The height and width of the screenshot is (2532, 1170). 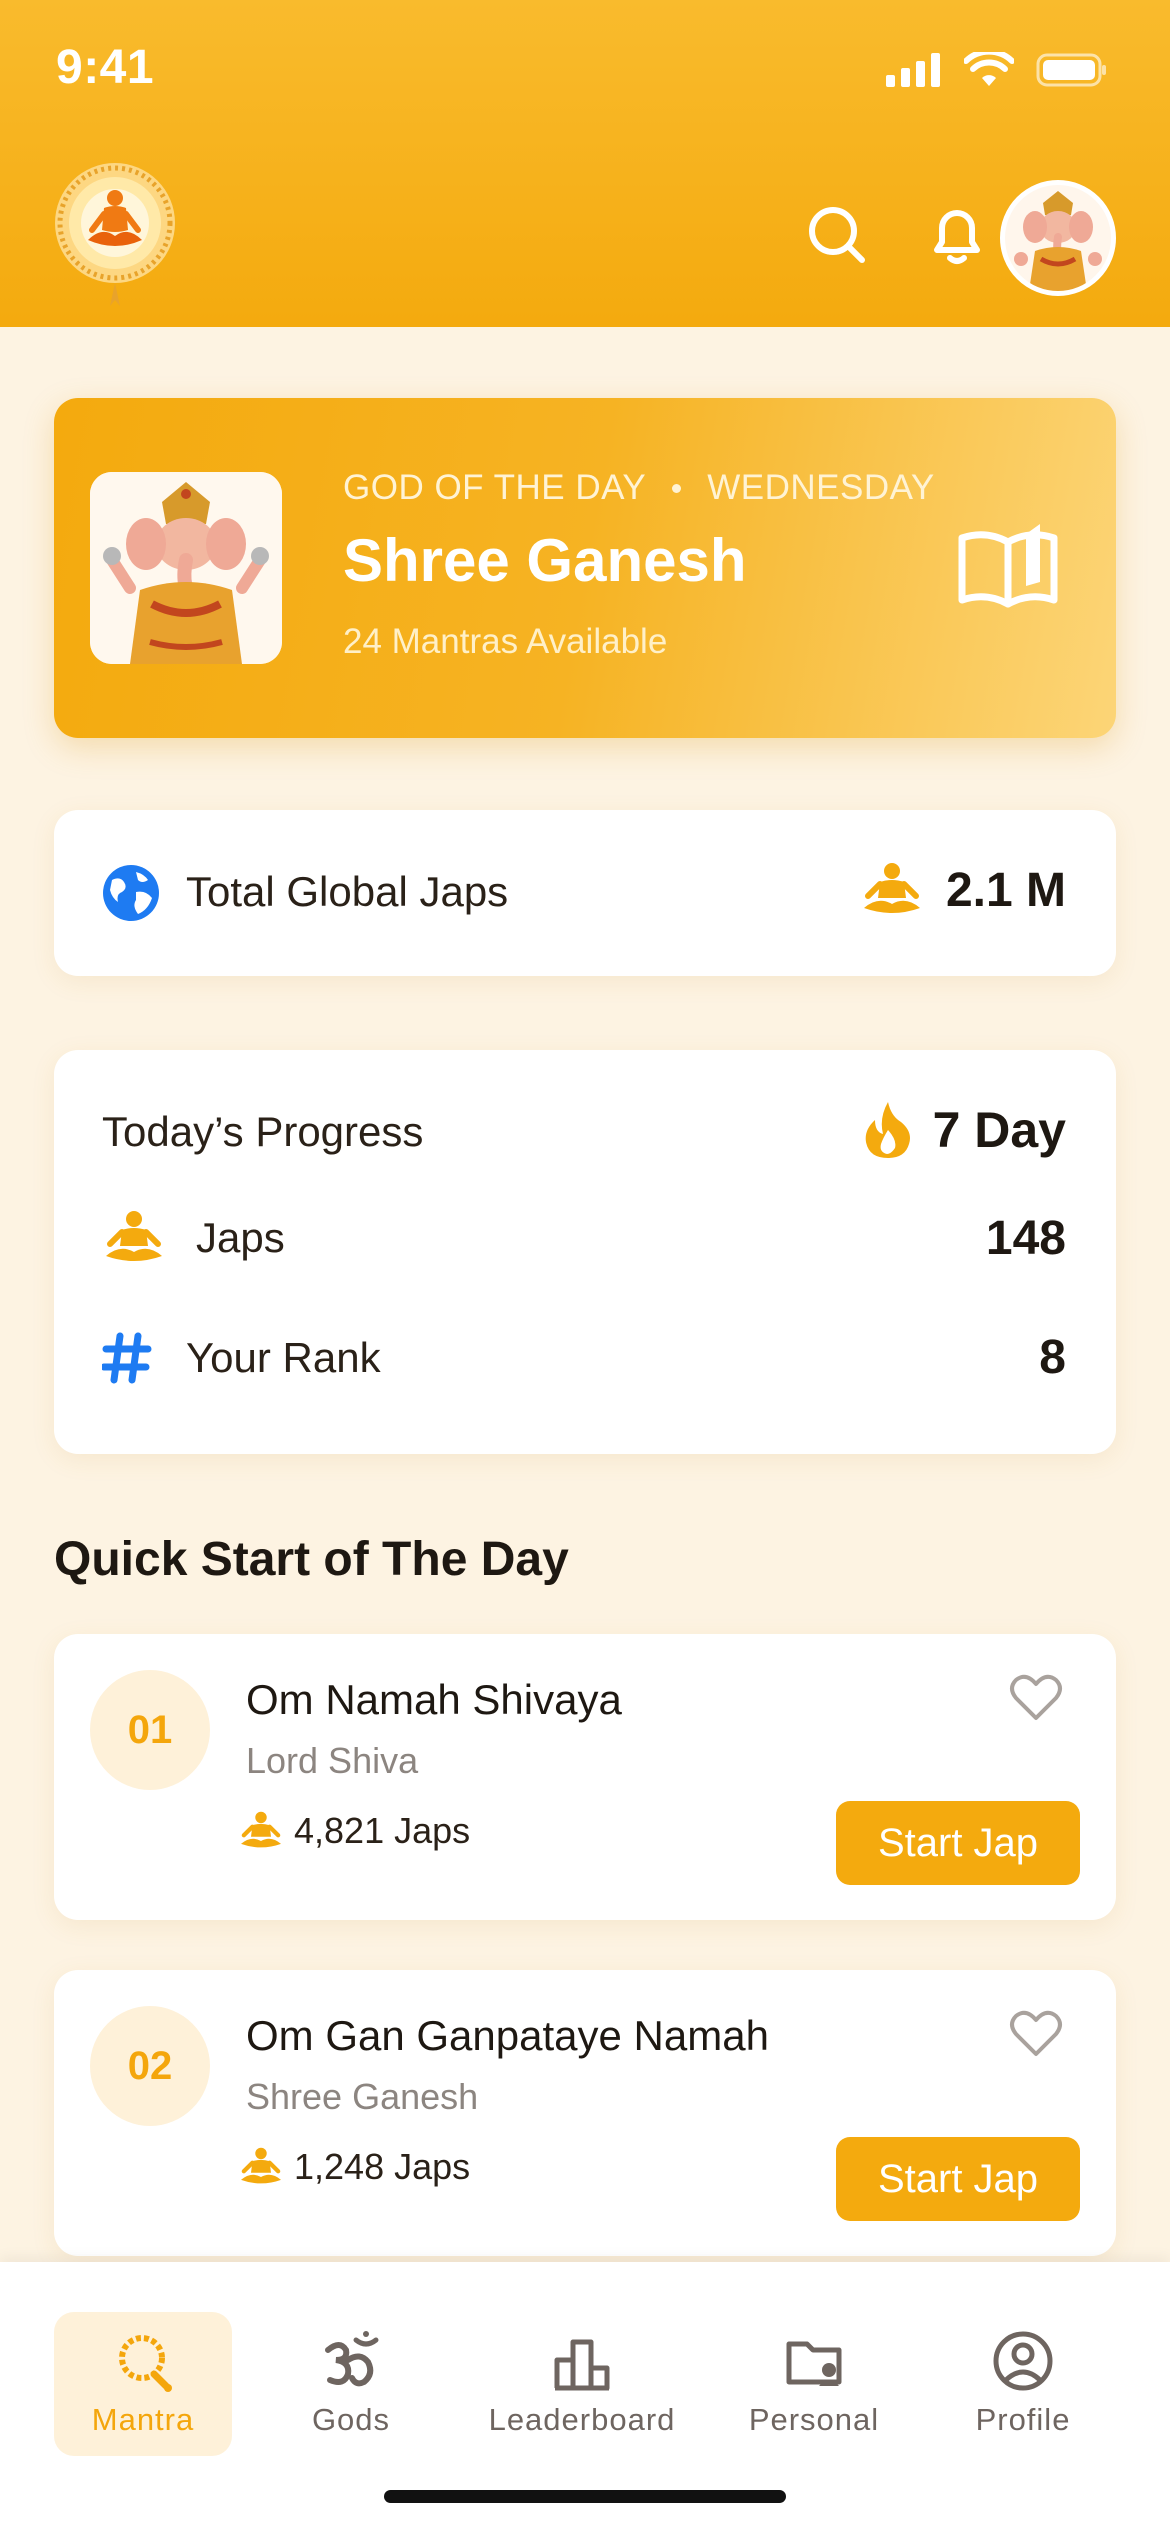 What do you see at coordinates (150, 1730) in the screenshot?
I see `mantra-number: 01` at bounding box center [150, 1730].